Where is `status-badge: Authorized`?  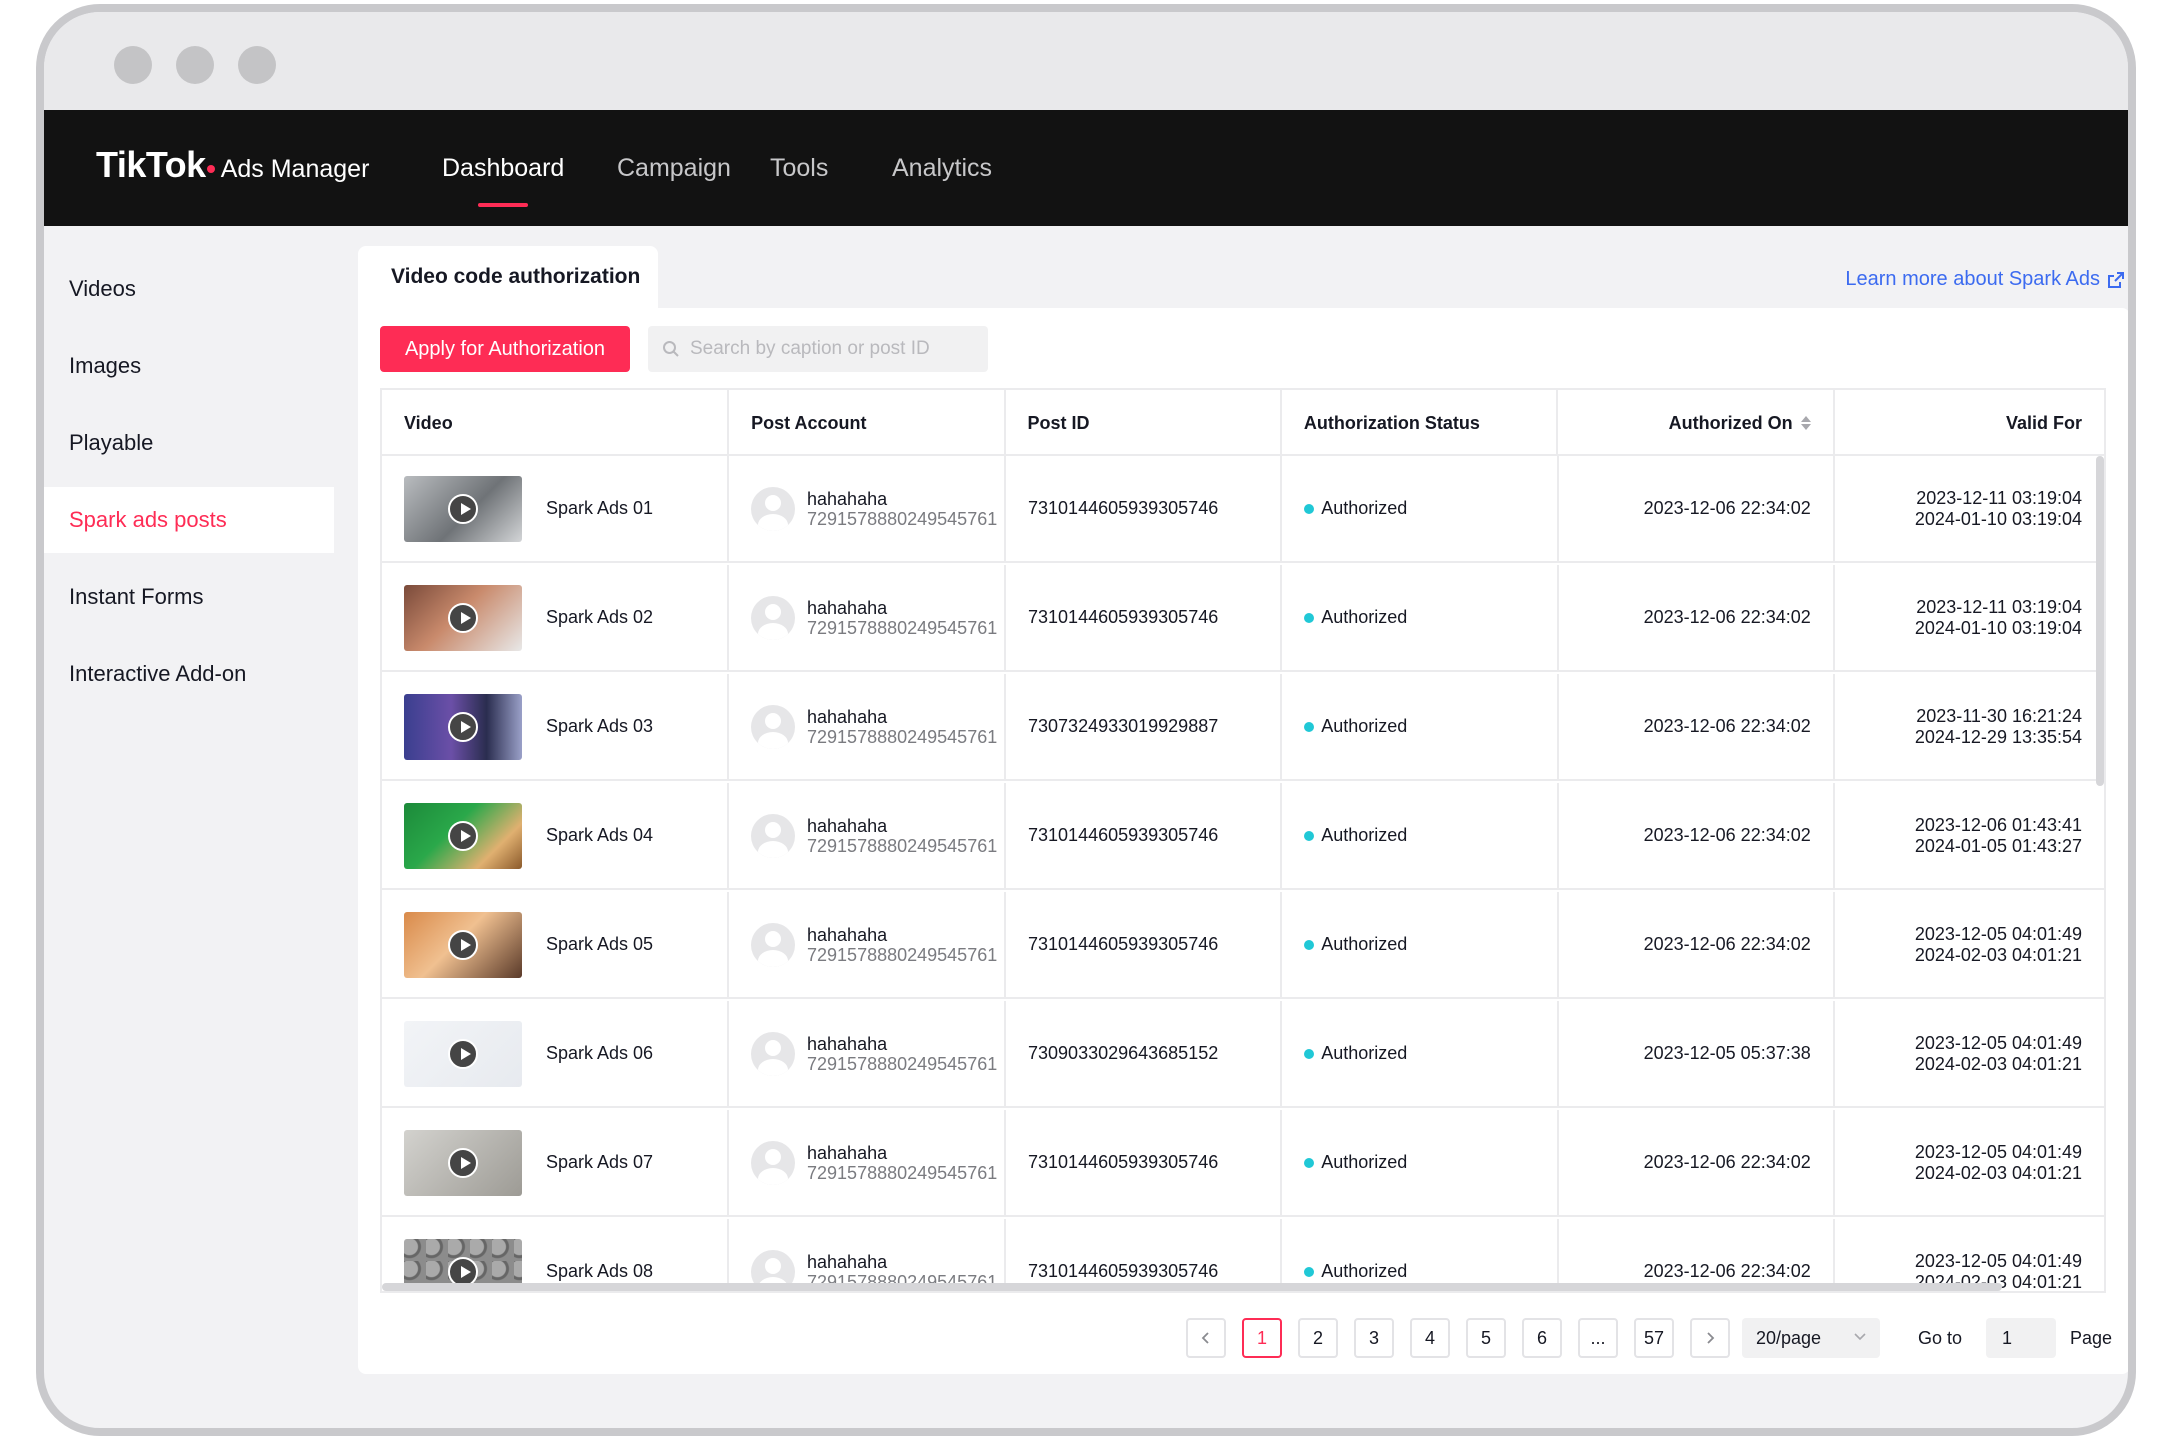
status-badge: Authorized is located at coordinates (1364, 835).